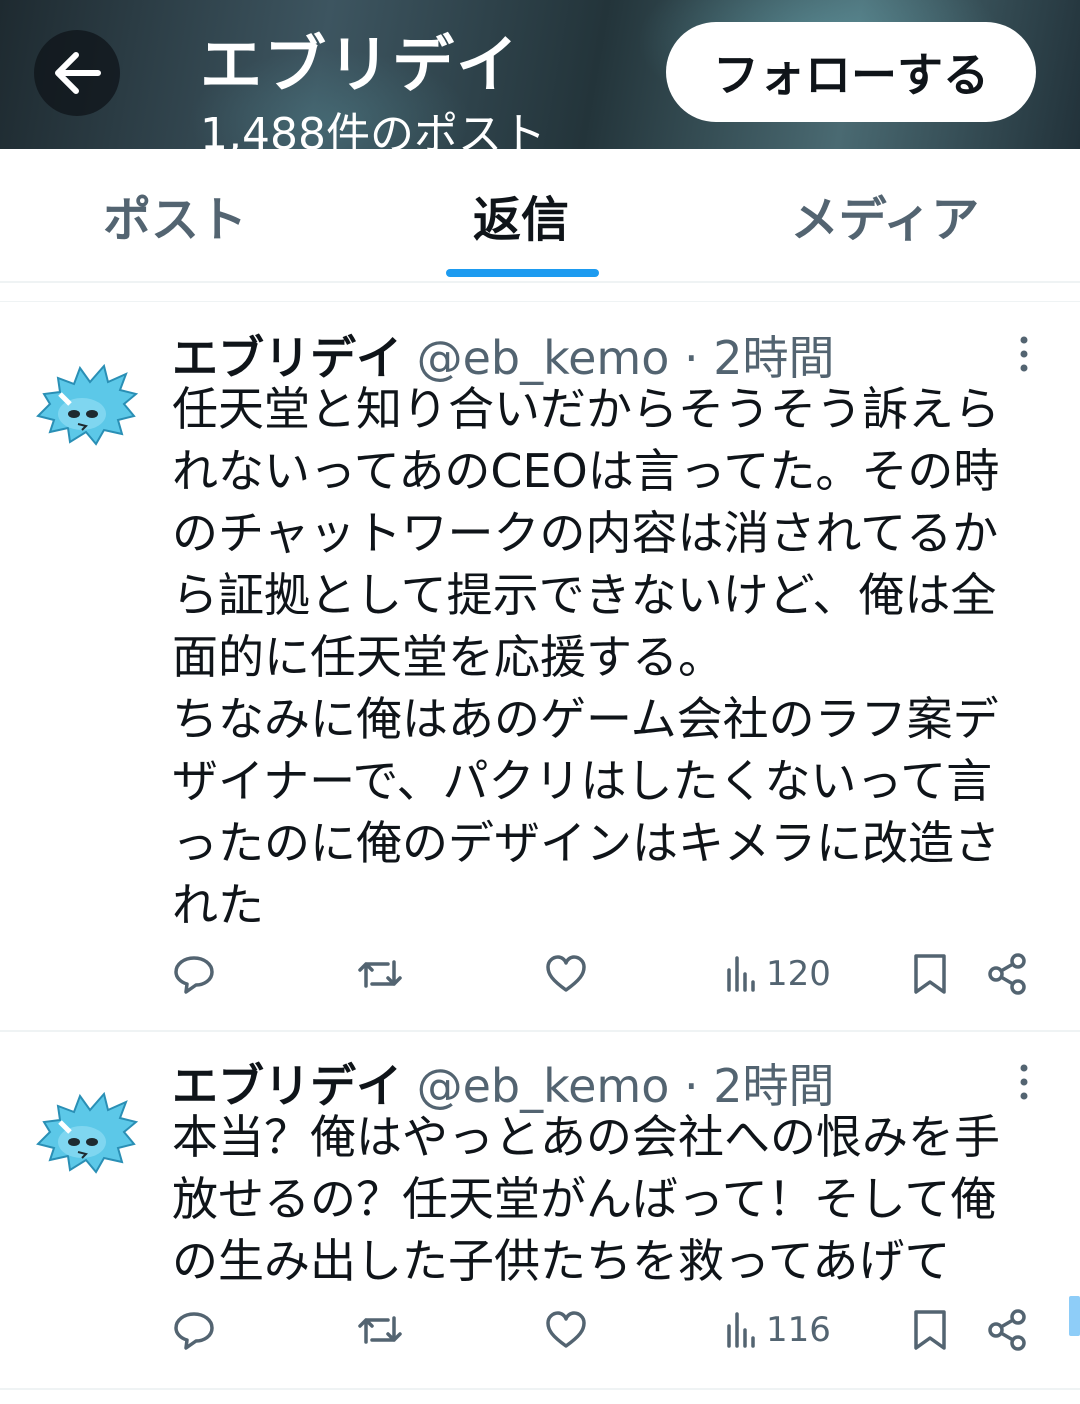 Image resolution: width=1080 pixels, height=1404 pixels. I want to click on follow-button: フォローする, so click(851, 72).